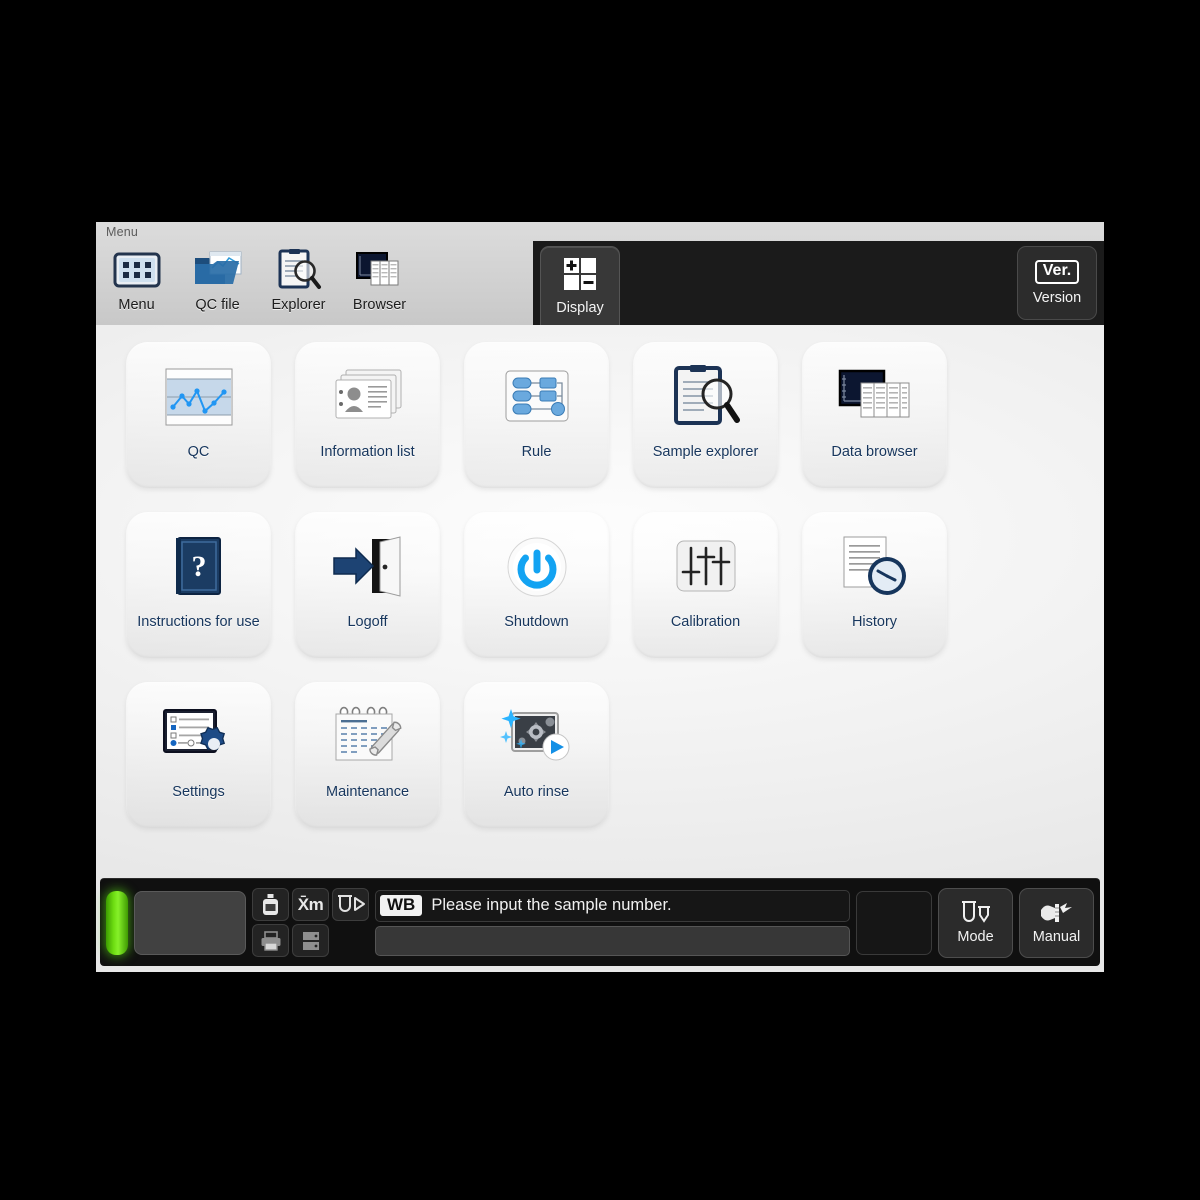 The width and height of the screenshot is (1200, 1200). What do you see at coordinates (612, 923) in the screenshot?
I see `message-area: WB Please input the sample number.` at bounding box center [612, 923].